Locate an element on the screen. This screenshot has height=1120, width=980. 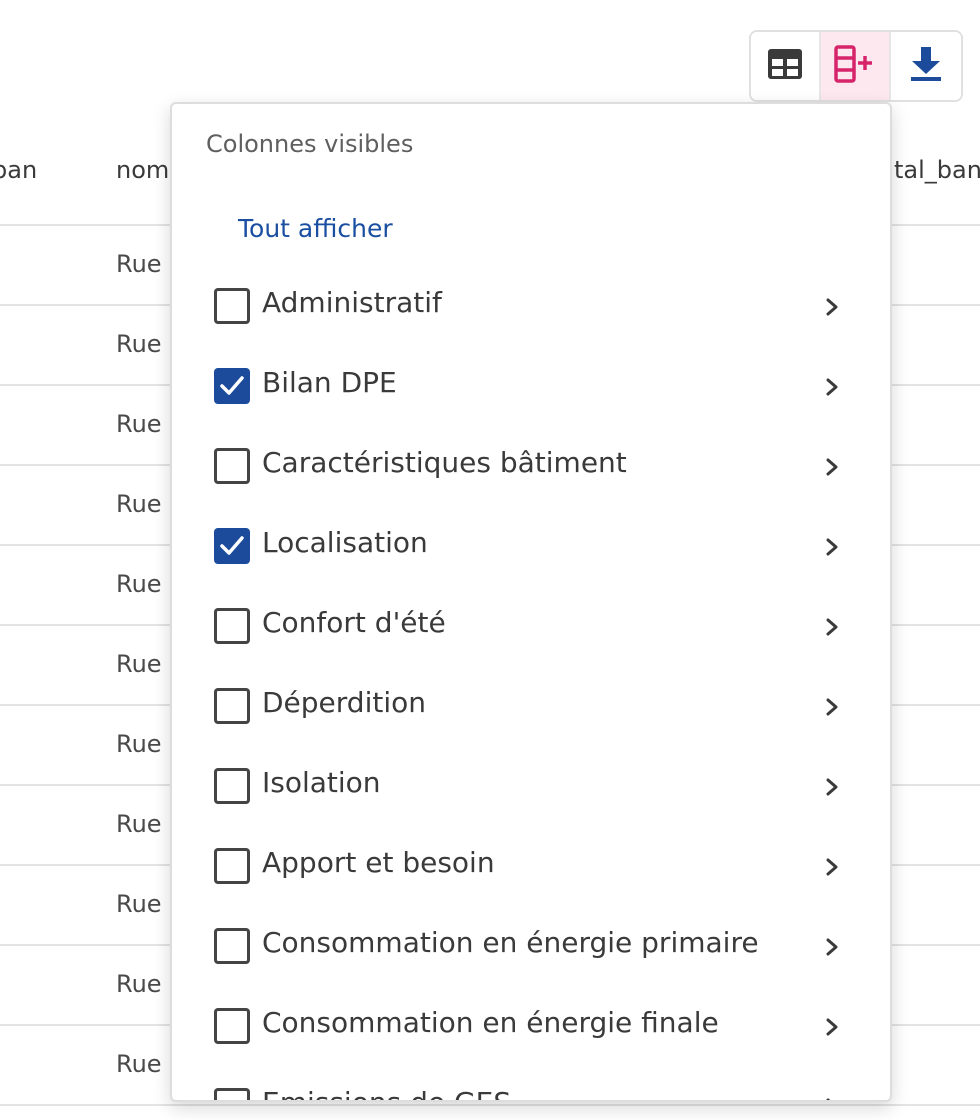
column-group-option: Consommation en énergie primaire is located at coordinates (531, 950).